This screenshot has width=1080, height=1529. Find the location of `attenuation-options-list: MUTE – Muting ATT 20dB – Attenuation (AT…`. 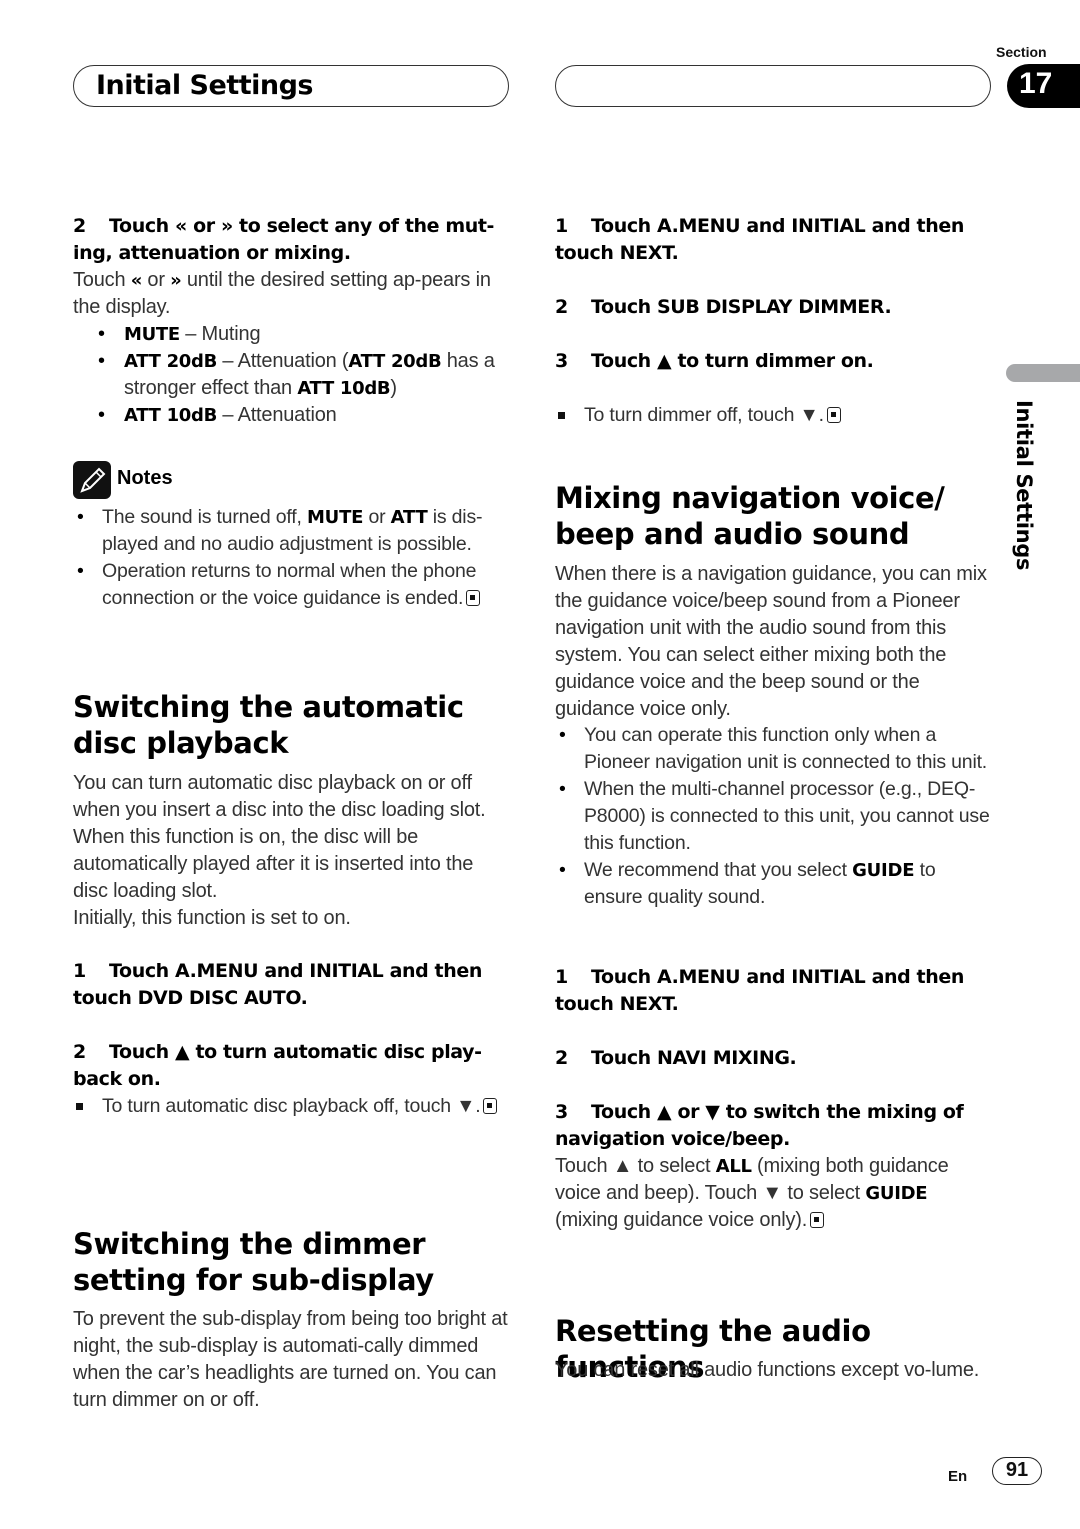

attenuation-options-list: MUTE – Muting ATT 20dB – Attenuation (AT… is located at coordinates (293, 375).